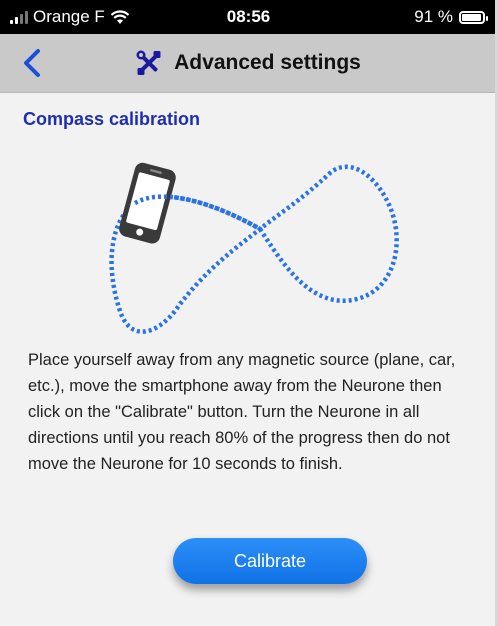 The height and width of the screenshot is (626, 497). I want to click on tools-icon, so click(148, 62).